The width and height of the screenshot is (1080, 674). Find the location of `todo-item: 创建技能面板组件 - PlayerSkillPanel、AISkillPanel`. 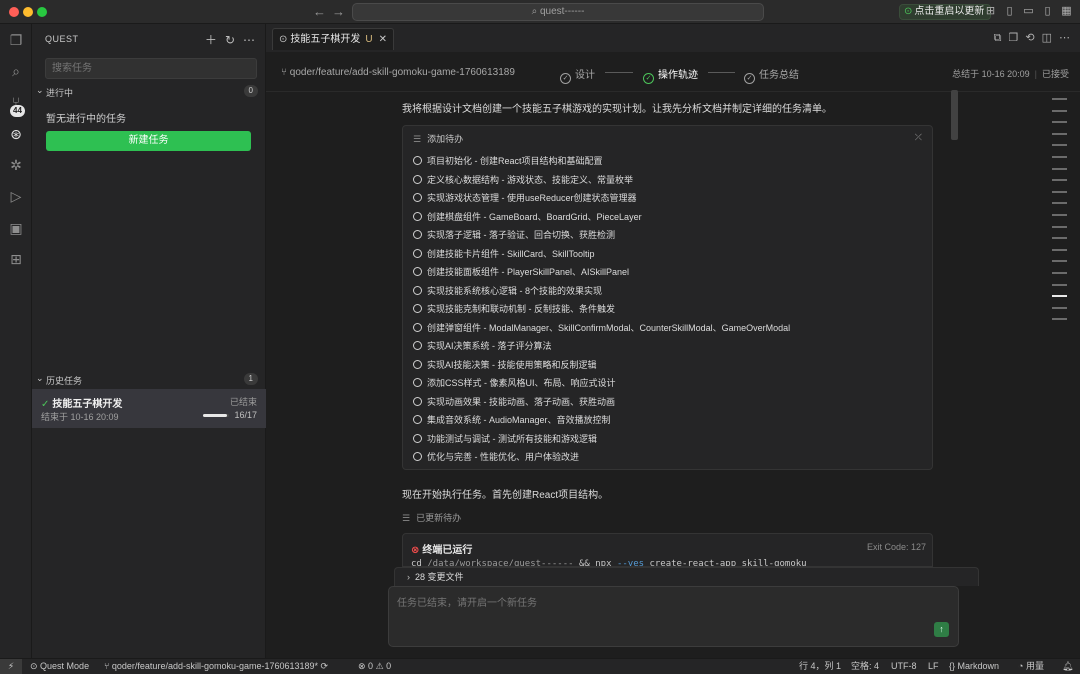

todo-item: 创建技能面板组件 - PlayerSkillPanel、AISkillPanel is located at coordinates (601, 272).